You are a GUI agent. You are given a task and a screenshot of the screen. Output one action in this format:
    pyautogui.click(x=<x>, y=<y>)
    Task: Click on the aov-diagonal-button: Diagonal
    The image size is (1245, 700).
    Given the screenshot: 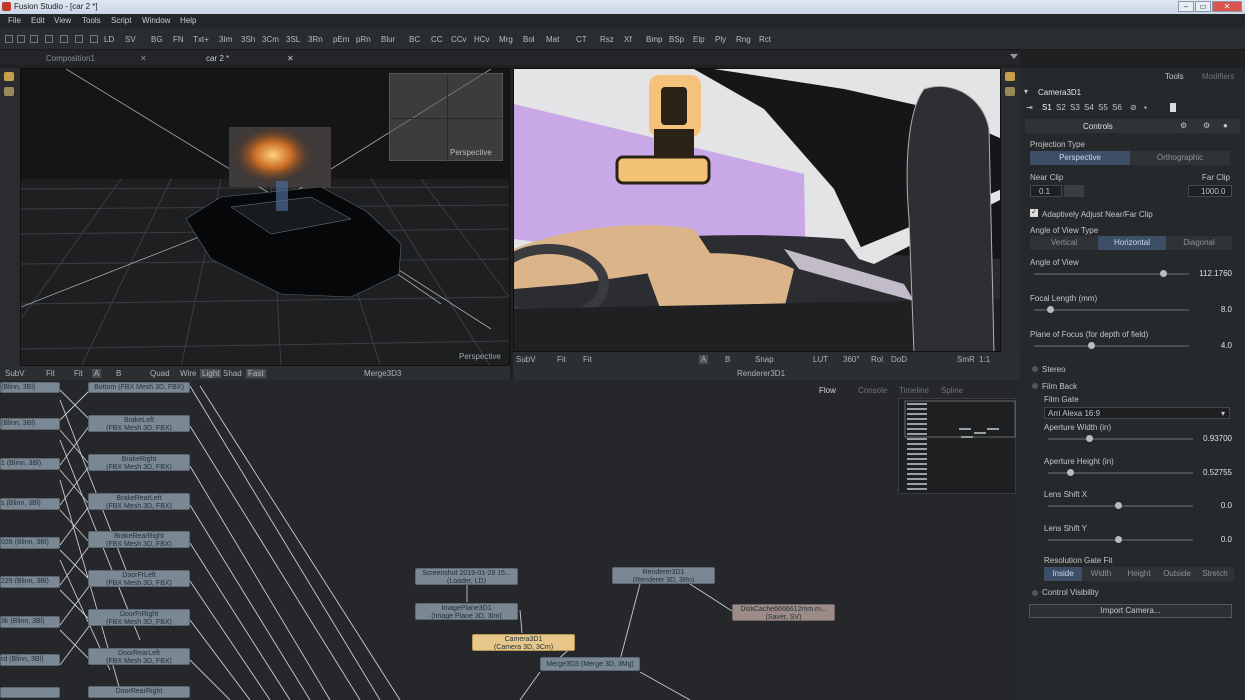 What is the action you would take?
    pyautogui.click(x=1199, y=243)
    